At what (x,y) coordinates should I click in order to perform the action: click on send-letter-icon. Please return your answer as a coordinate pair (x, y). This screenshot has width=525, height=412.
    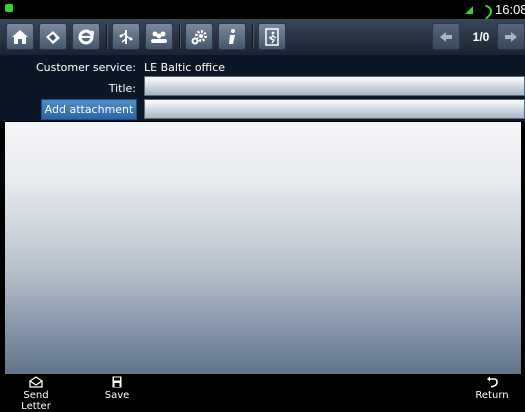
    Looking at the image, I should click on (36, 382).